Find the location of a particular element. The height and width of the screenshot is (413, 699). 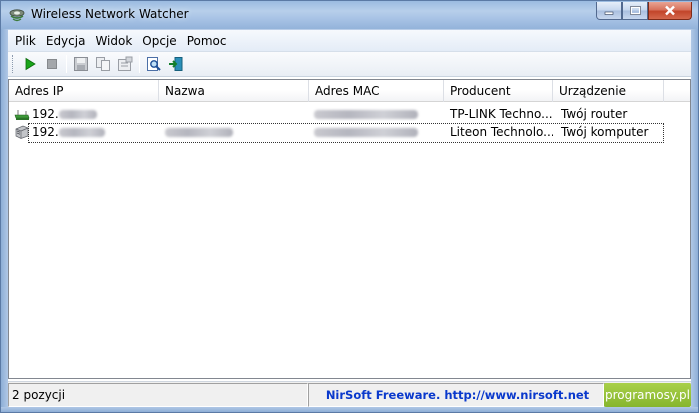

find-icon is located at coordinates (154, 64).